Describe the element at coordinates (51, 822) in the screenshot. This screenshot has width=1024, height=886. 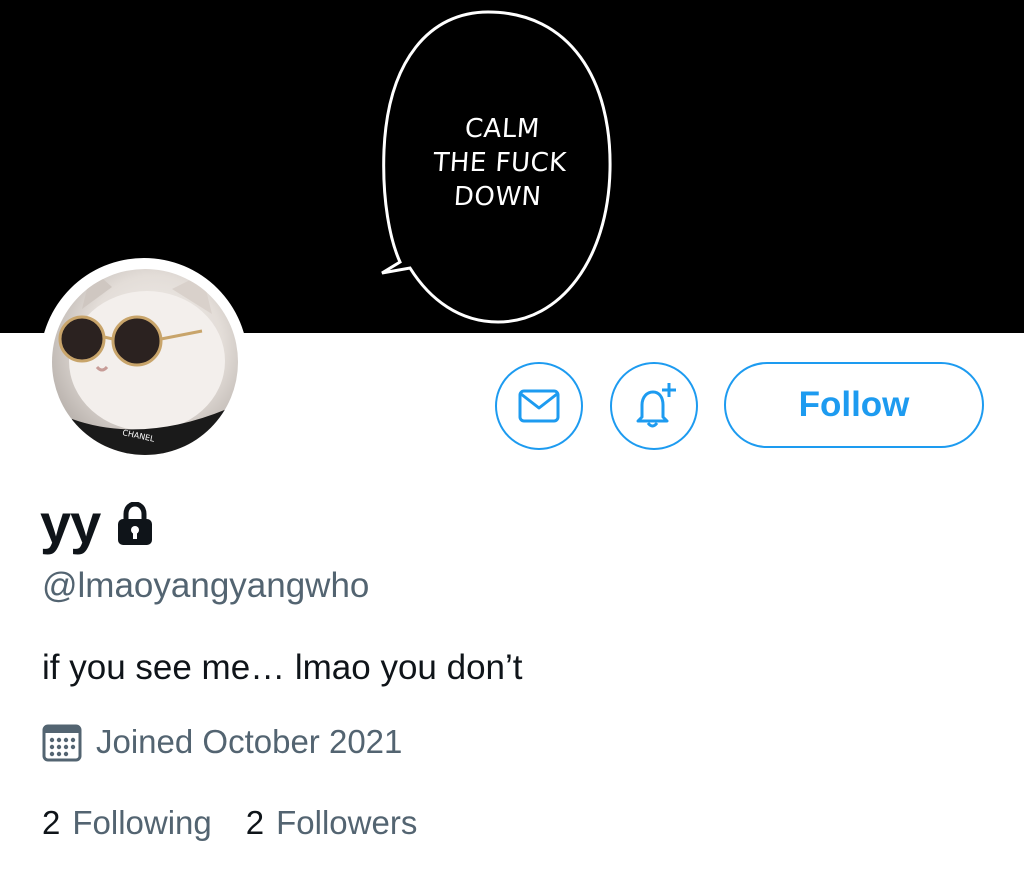
I see `following-count: 2` at that location.